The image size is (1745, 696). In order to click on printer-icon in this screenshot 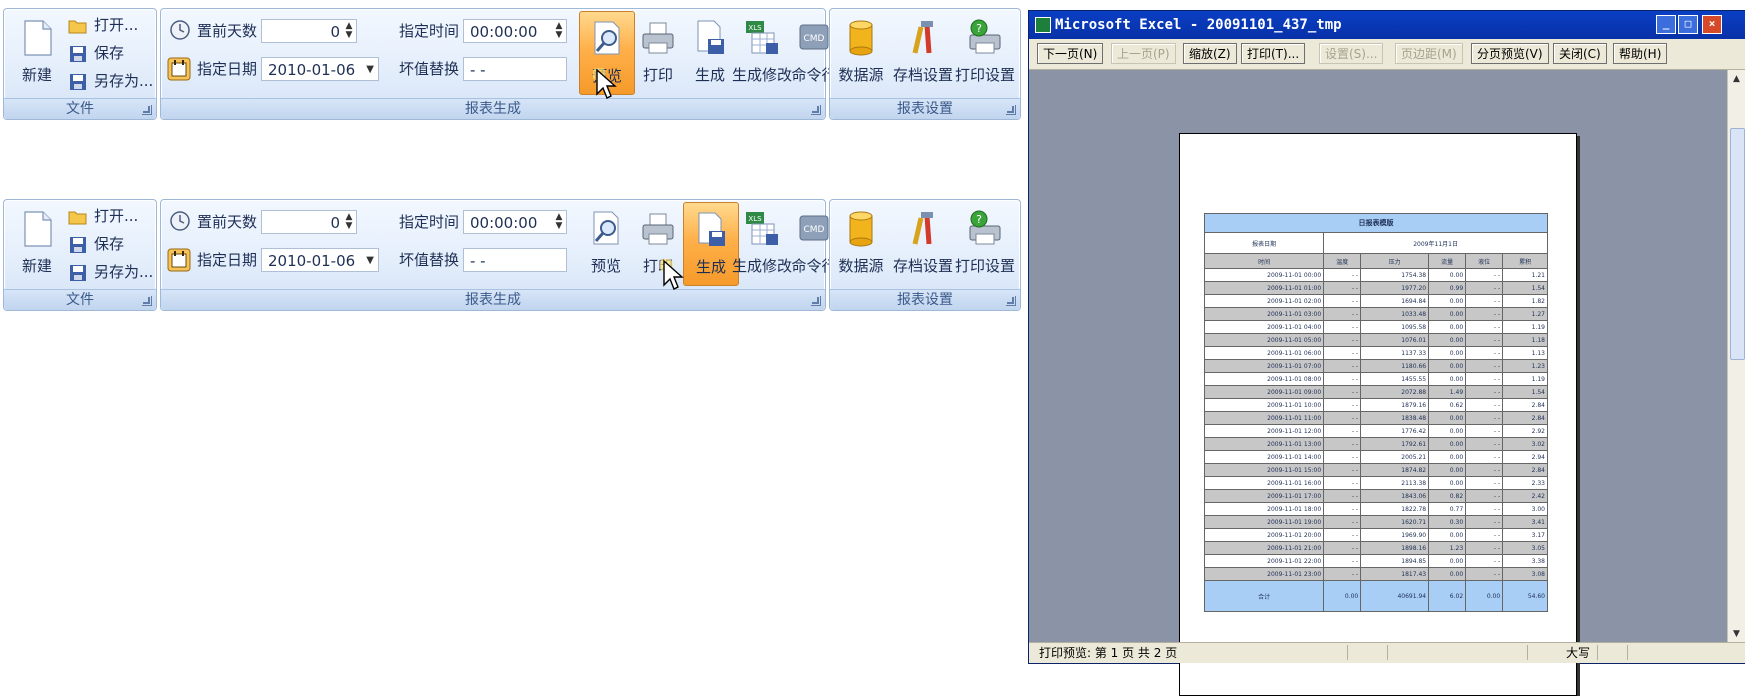, I will do `click(658, 229)`.